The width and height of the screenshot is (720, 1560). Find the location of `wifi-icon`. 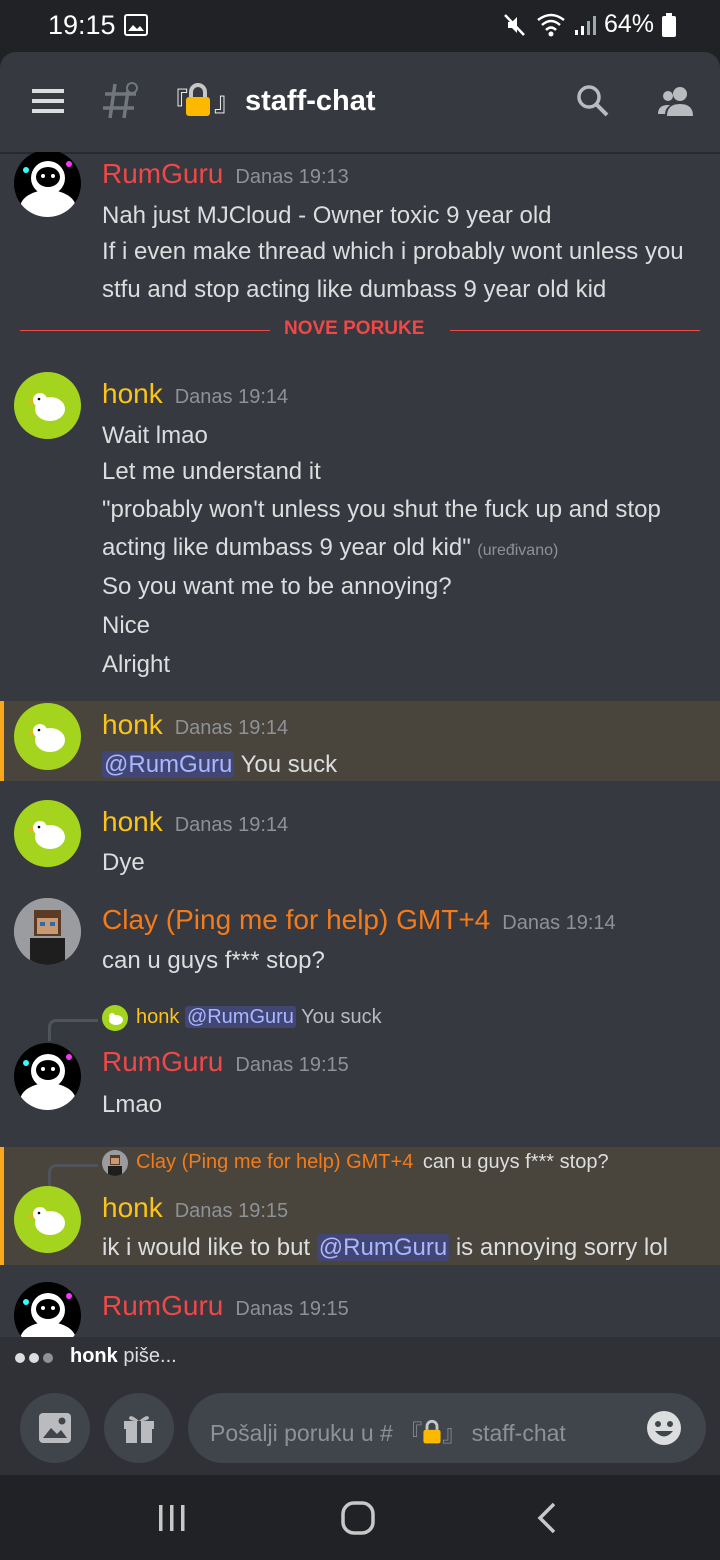

wifi-icon is located at coordinates (551, 24).